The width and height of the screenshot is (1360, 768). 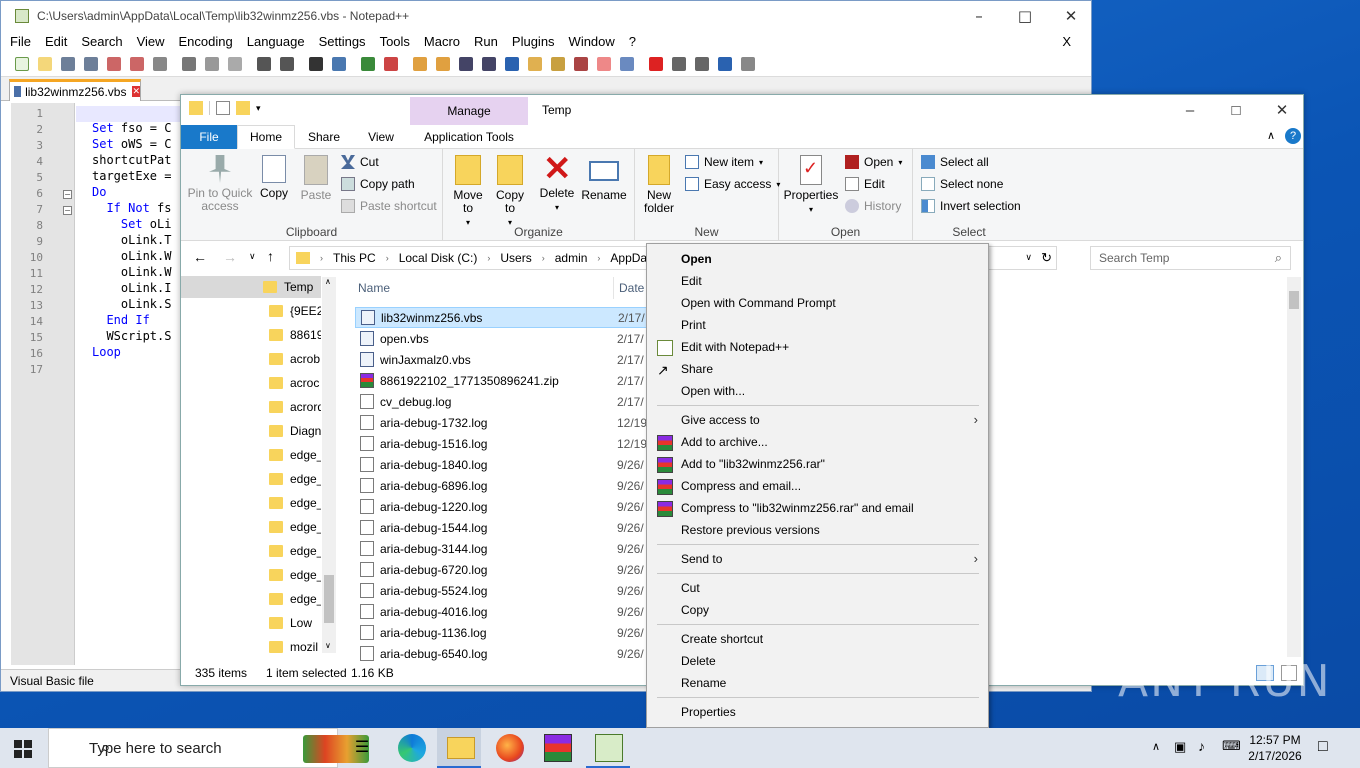 What do you see at coordinates (708, 712) in the screenshot?
I see `ctx-properties: Properties` at bounding box center [708, 712].